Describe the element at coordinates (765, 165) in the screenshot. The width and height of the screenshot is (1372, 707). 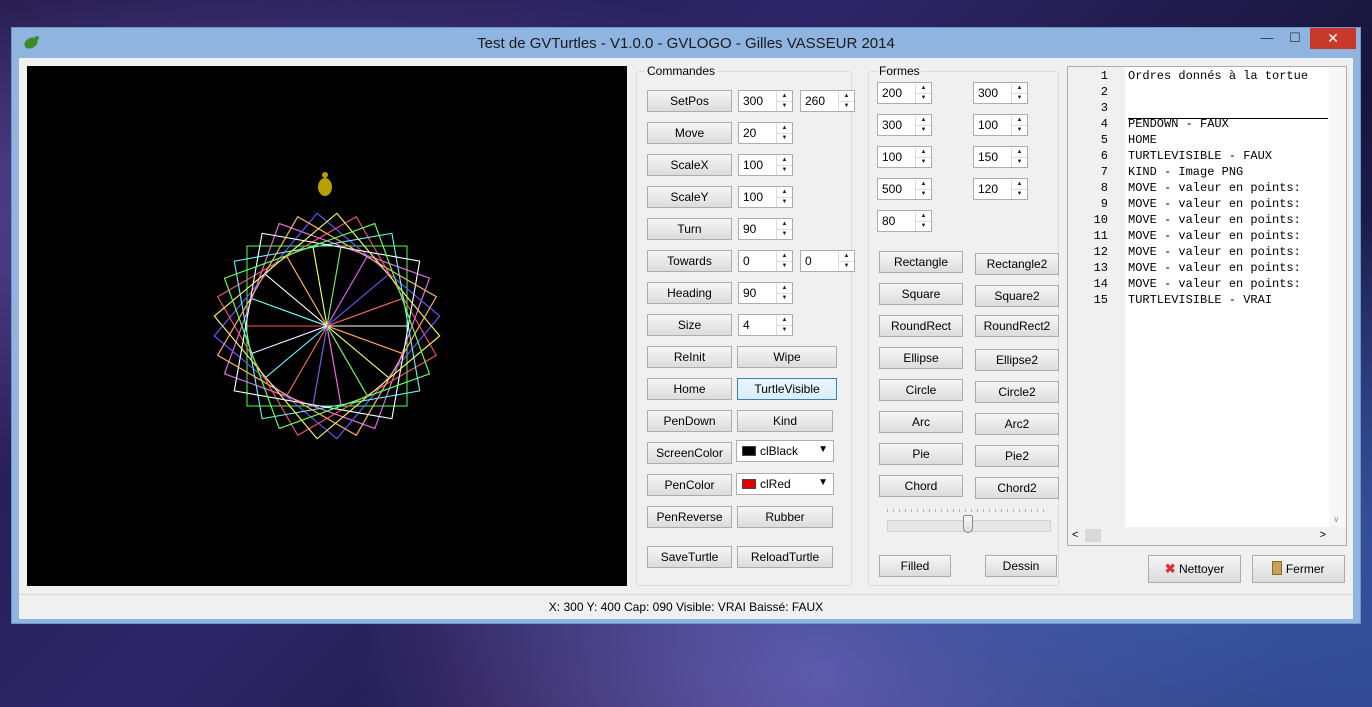
I see `scalex-field: 100 ▲ ▼` at that location.